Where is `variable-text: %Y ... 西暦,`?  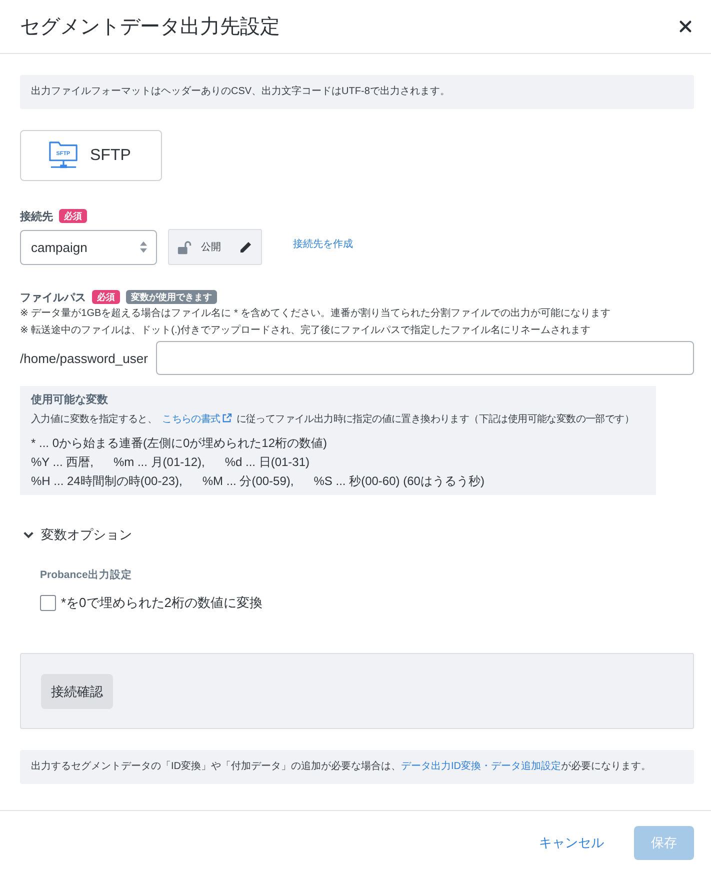
variable-text: %Y ... 西暦, is located at coordinates (62, 462).